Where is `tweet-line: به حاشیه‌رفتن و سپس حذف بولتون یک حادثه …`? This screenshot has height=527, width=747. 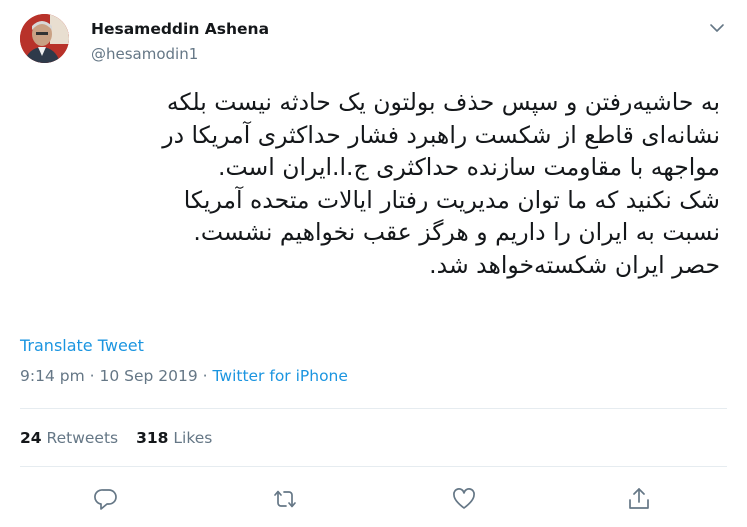
tweet-line: به حاشیه‌رفتن و سپس حذف بولتون یک حادثه … is located at coordinates (443, 102).